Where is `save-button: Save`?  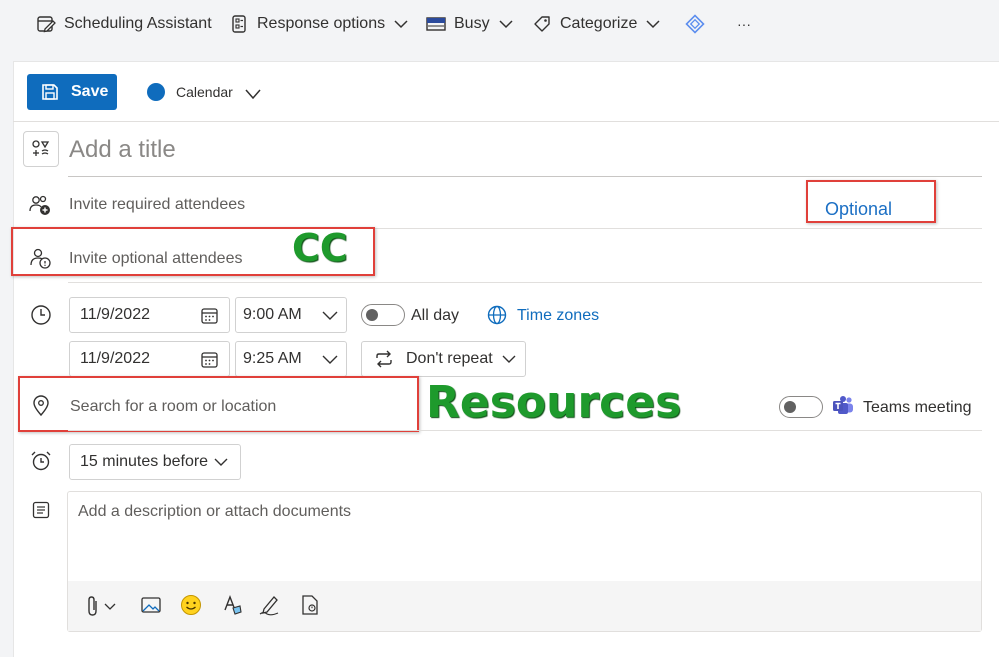
save-button: Save is located at coordinates (72, 92).